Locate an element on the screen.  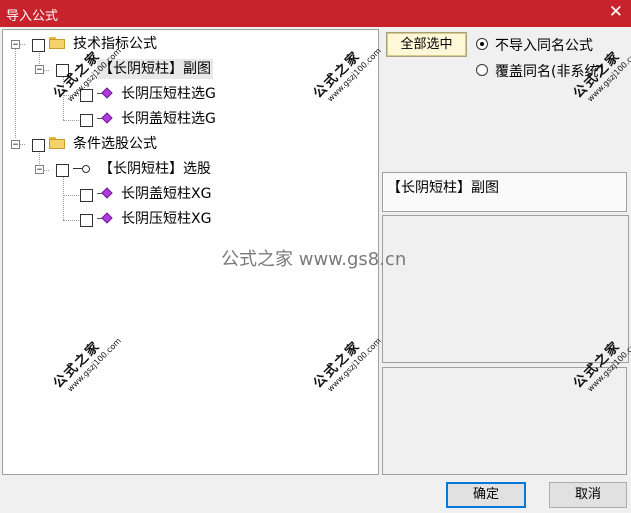
tree-group-label: 条件选股公式 is located at coordinates (115, 144).